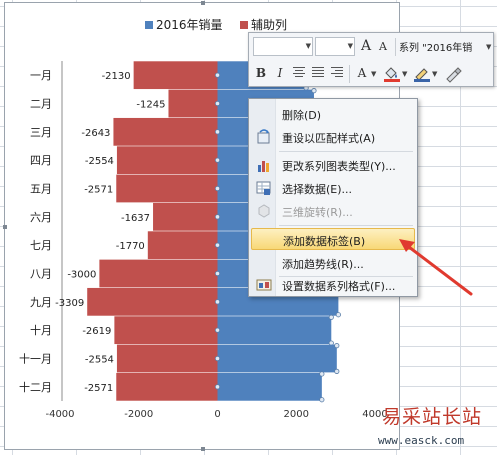 This screenshot has height=455, width=497. I want to click on reset-style-icon, so click(263, 136).